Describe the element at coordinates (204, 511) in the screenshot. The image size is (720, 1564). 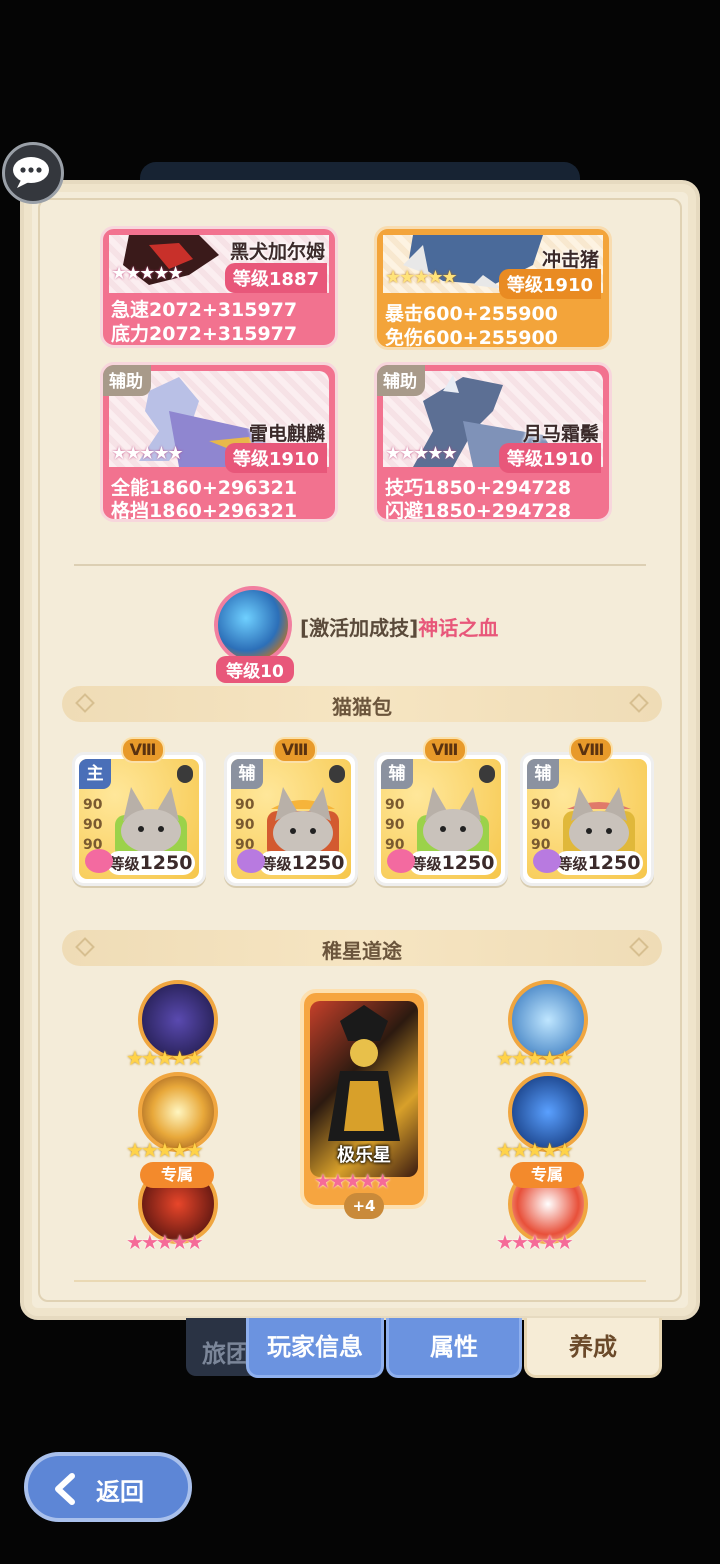
I see `pet-stat-2: 格挡1860+296321` at that location.